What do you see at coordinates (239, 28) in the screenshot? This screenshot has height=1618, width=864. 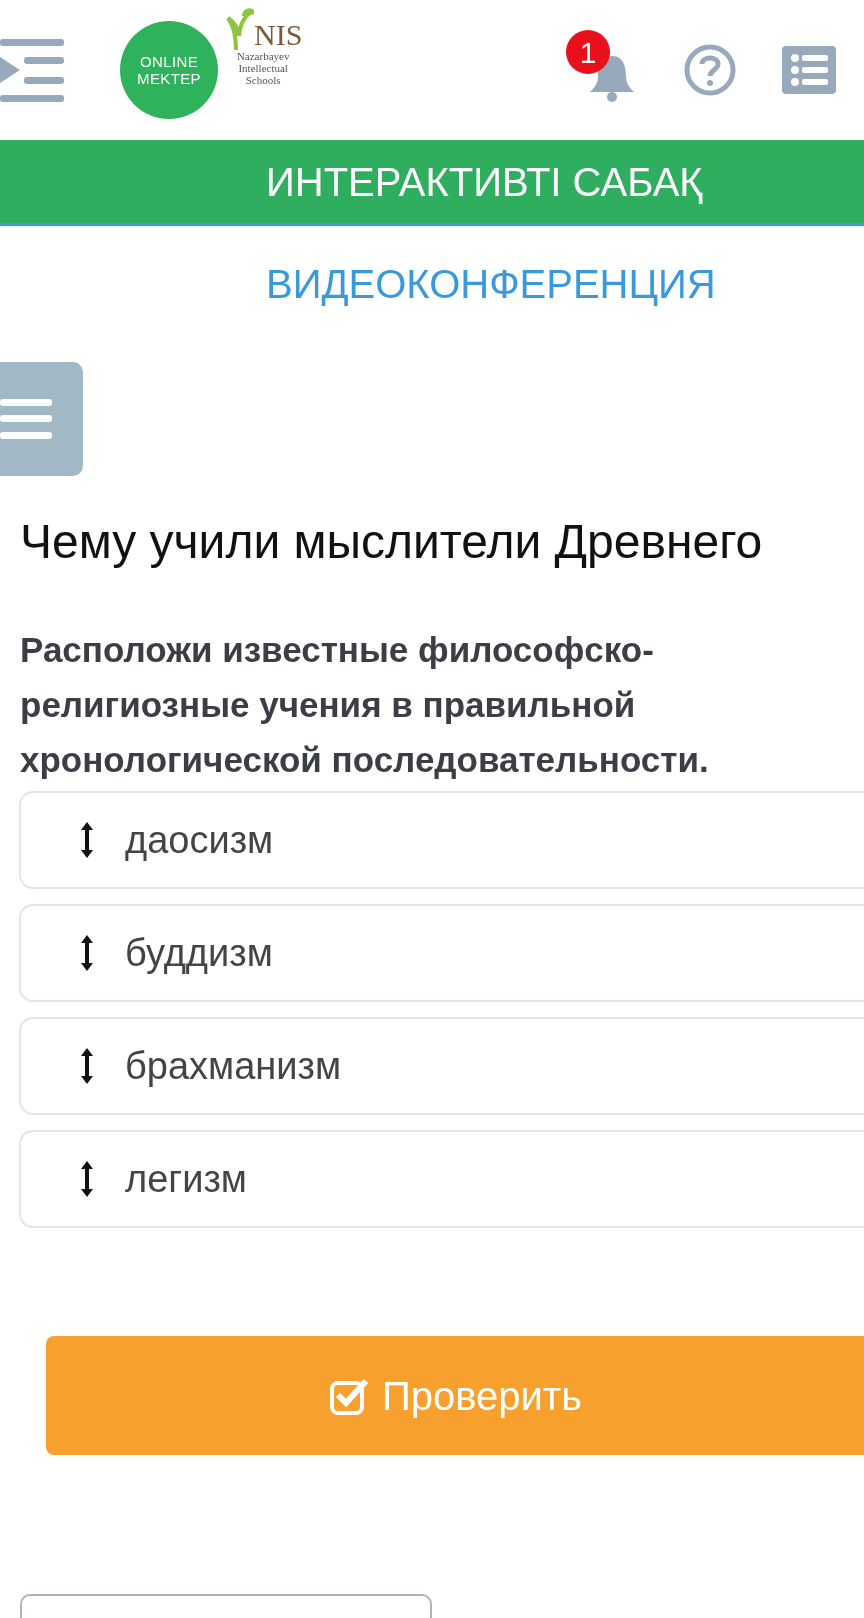 I see `sprout-icon` at bounding box center [239, 28].